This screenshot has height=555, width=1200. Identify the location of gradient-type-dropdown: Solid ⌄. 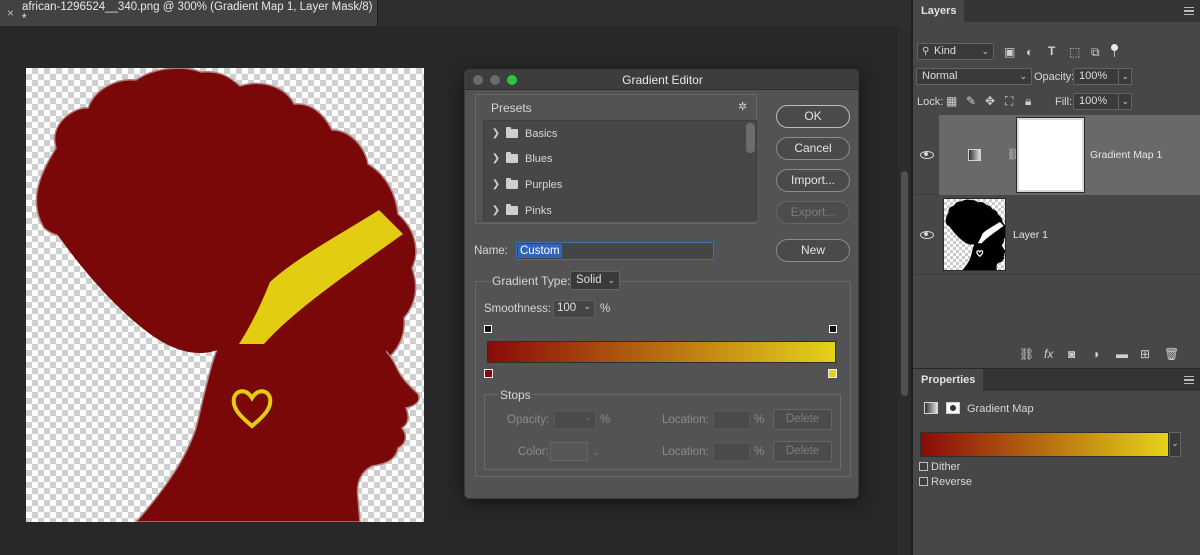
(595, 280).